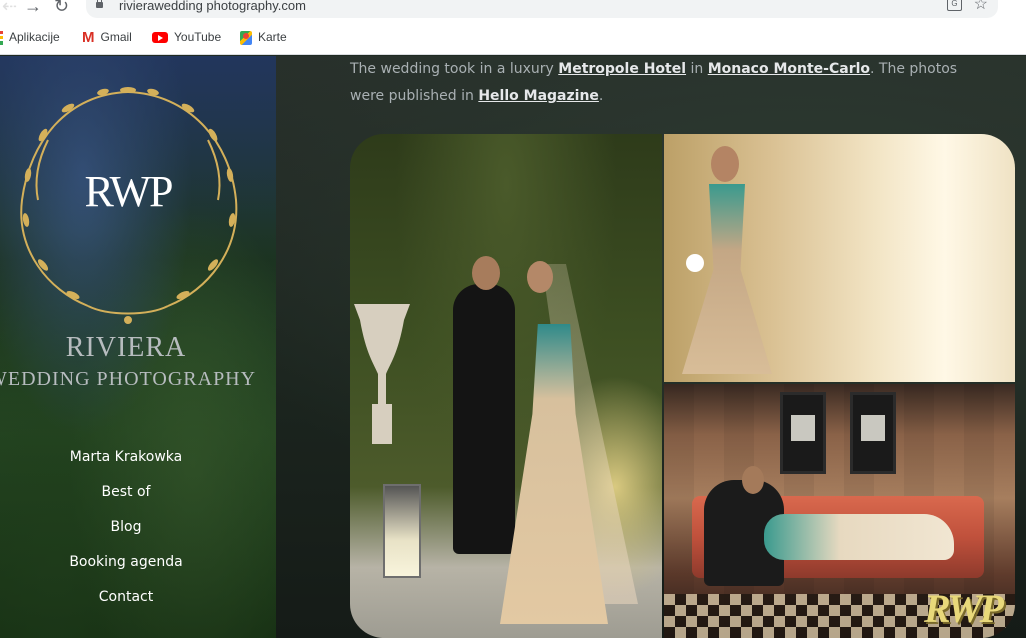  I want to click on lantern-icon, so click(402, 531).